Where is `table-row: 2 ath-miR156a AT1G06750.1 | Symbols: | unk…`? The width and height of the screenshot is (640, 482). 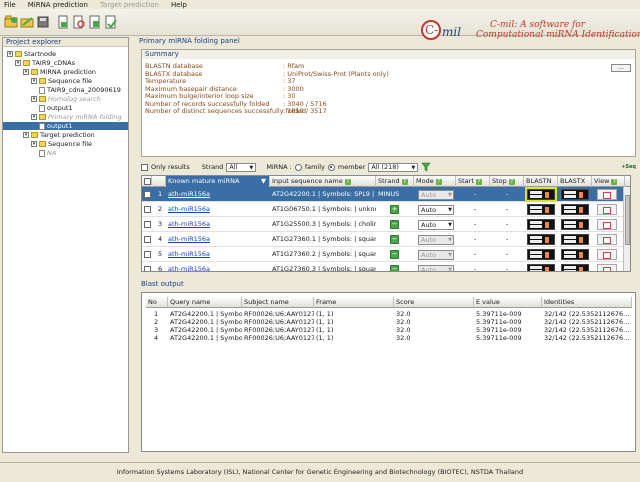 table-row: 2 ath-miR156a AT1G06750.1 | Symbols: | unk… is located at coordinates (386, 209).